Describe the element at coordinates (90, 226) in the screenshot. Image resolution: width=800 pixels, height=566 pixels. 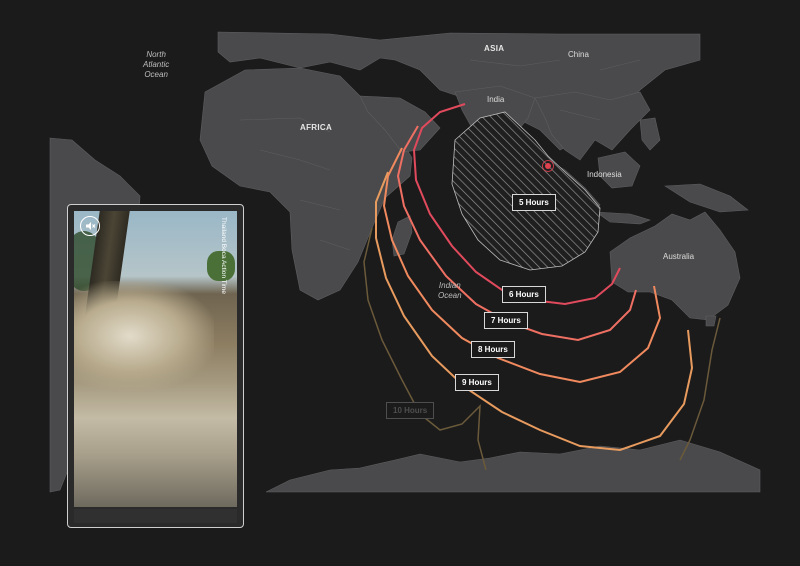
I see `speaker-mute-icon` at that location.